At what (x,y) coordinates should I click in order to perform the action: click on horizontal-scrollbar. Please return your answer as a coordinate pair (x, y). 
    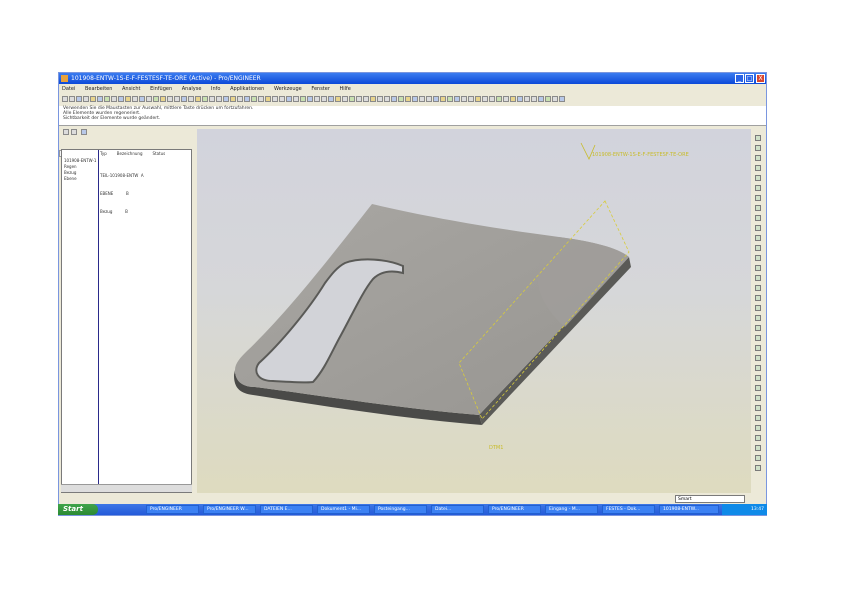
    Looking at the image, I should click on (126, 488).